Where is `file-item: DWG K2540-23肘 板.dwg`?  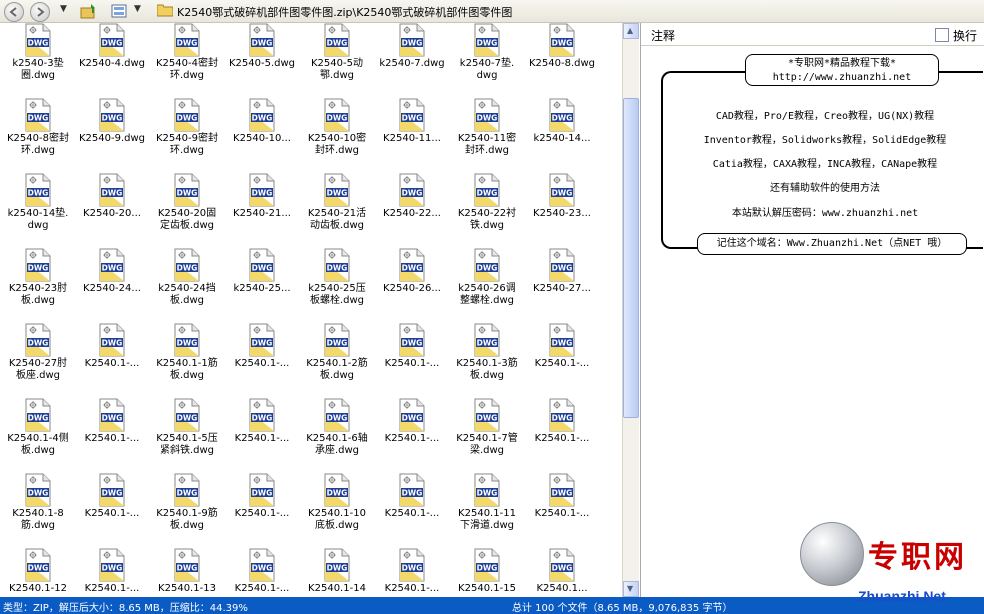 file-item: DWG K2540-23肘 板.dwg is located at coordinates (38, 277).